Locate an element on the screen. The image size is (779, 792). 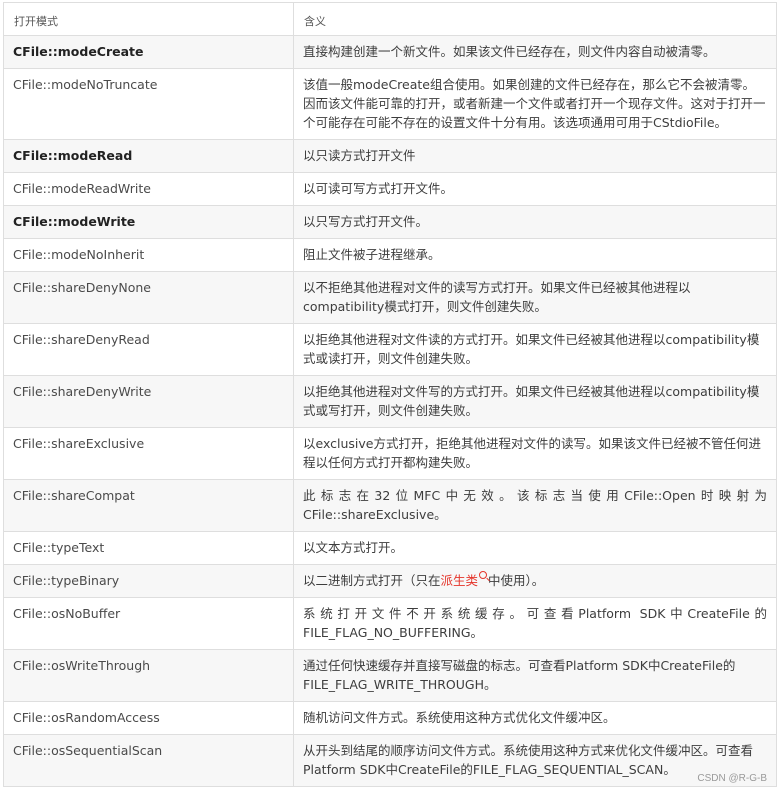
table-row: CFile::modeReadWrite 以可读可写方式打开文件。 is located at coordinates (390, 189).